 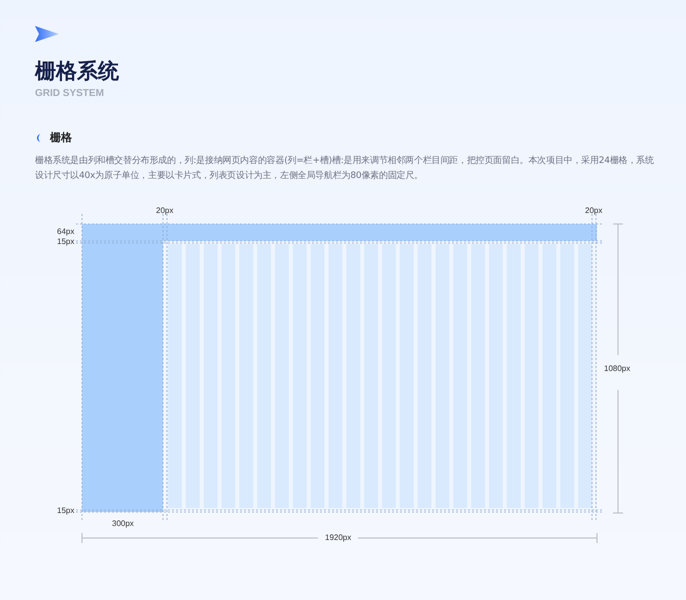 What do you see at coordinates (338, 538) in the screenshot?
I see `dimension-label: 1920px` at bounding box center [338, 538].